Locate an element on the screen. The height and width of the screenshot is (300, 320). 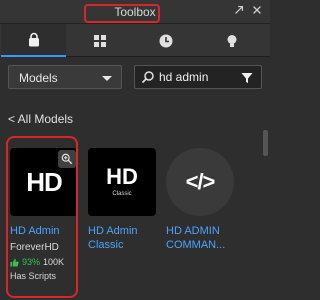
tab-recent is located at coordinates (99, 40).